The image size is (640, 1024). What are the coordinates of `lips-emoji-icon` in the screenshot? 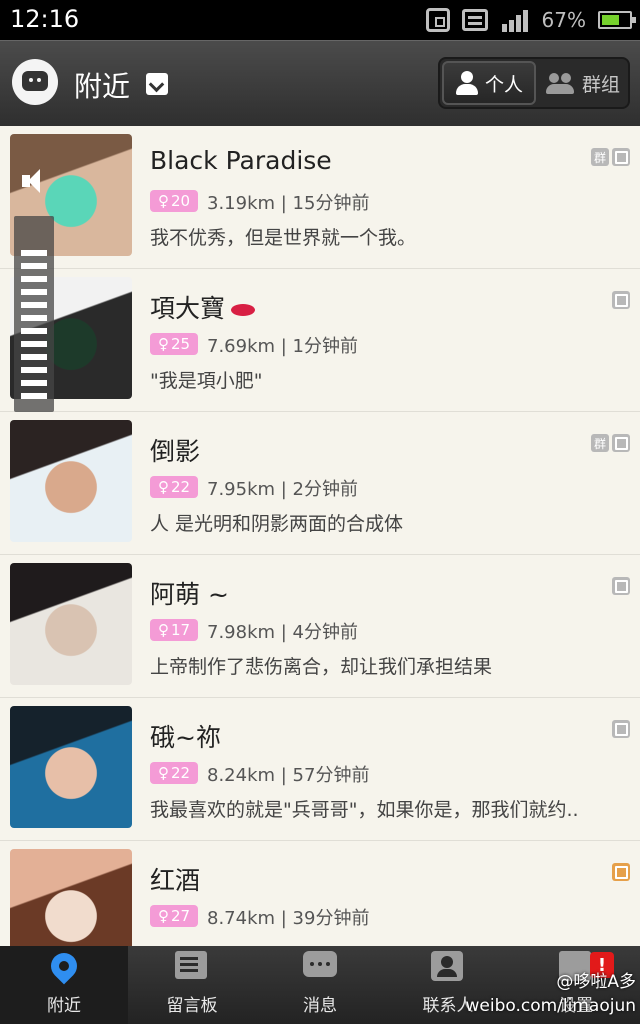 It's located at (243, 310).